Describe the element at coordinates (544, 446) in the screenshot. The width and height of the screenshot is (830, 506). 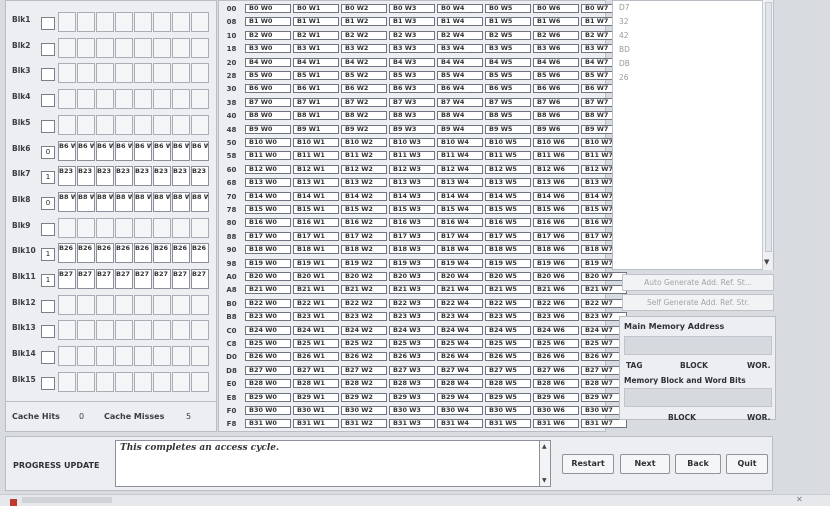
I see `scroll-up-icon: ▲` at that location.